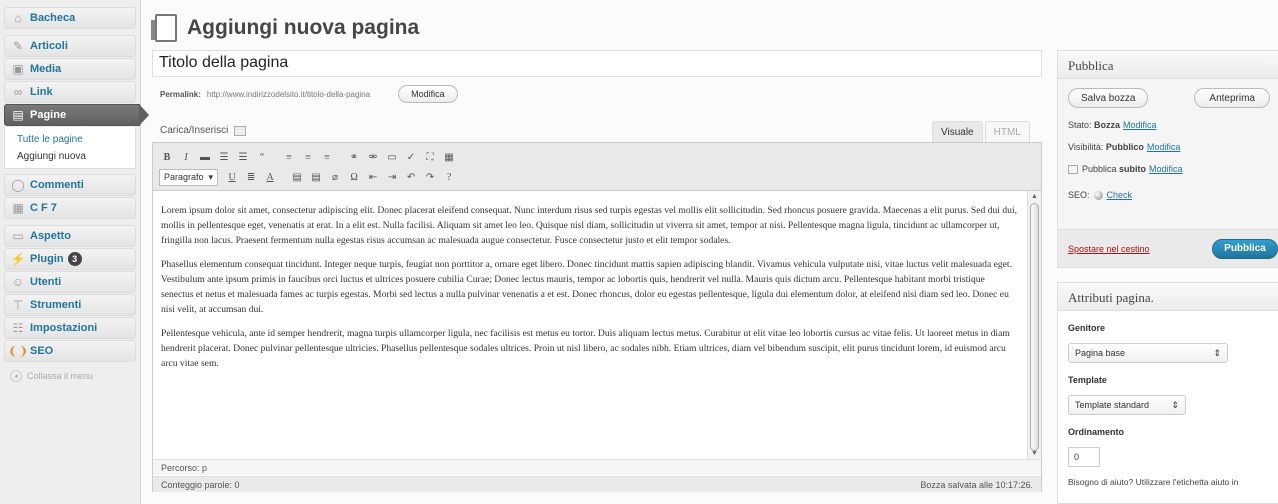 This screenshot has height=504, width=1278. I want to click on sidebar-item-seo: ❨❩ SEO, so click(70, 351).